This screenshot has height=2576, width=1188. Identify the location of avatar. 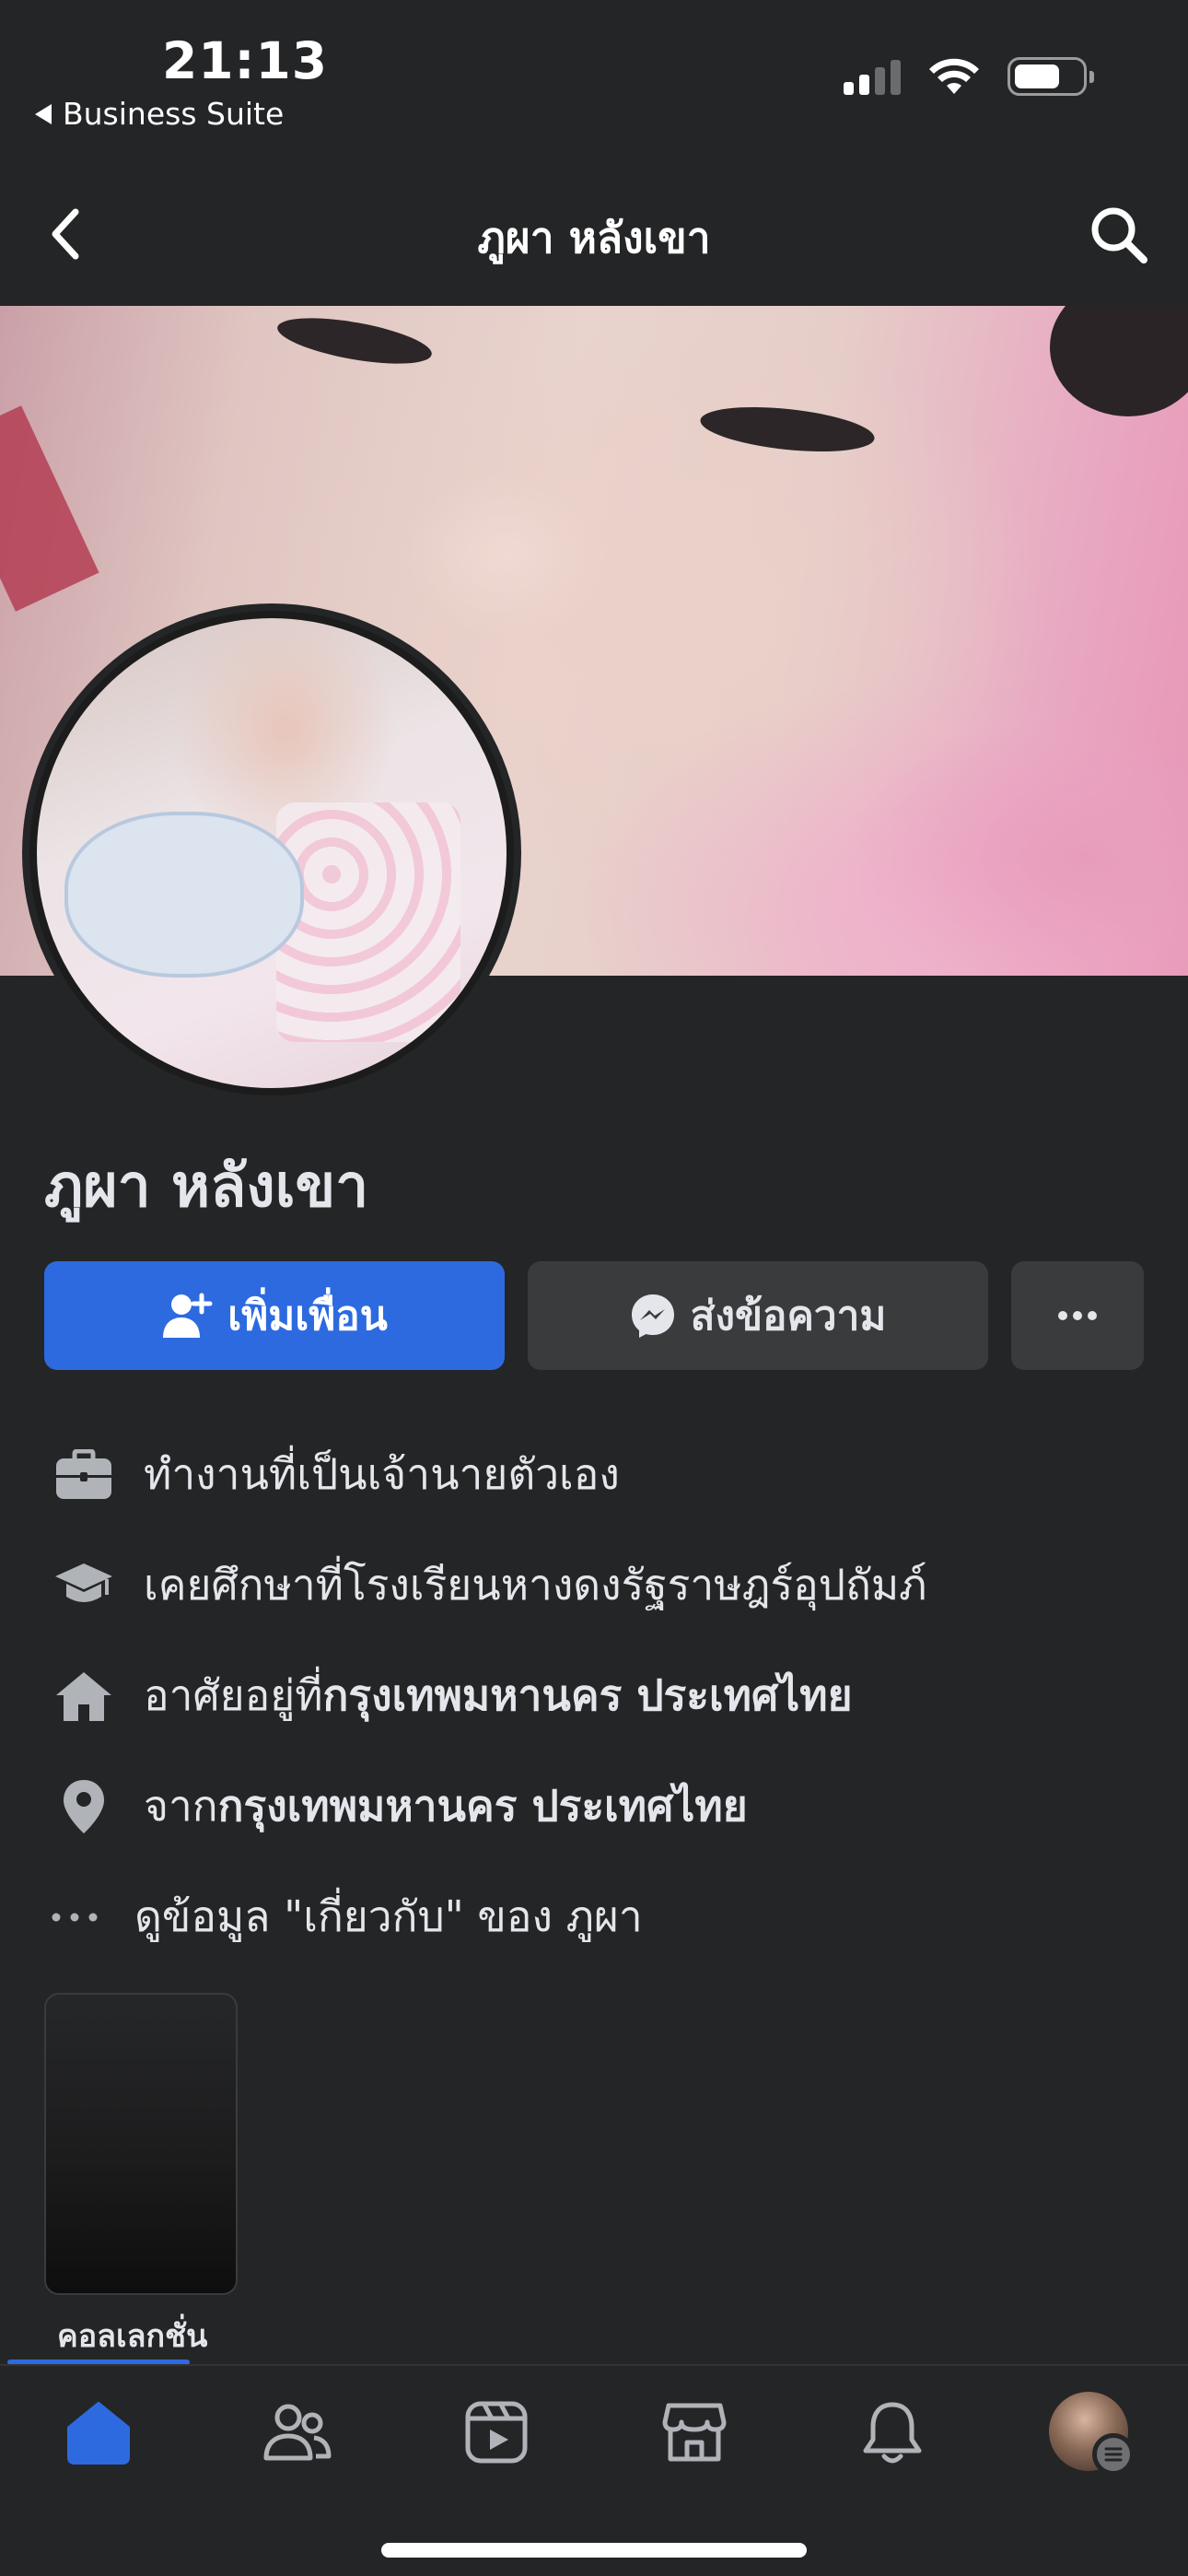
(271, 853).